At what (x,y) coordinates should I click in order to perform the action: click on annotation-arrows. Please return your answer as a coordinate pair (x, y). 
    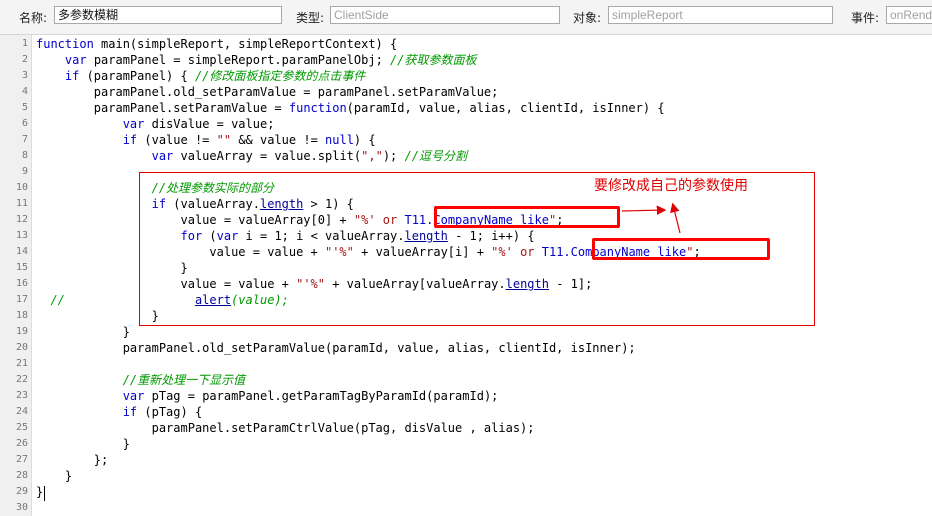
    Looking at the image, I should click on (651, 218).